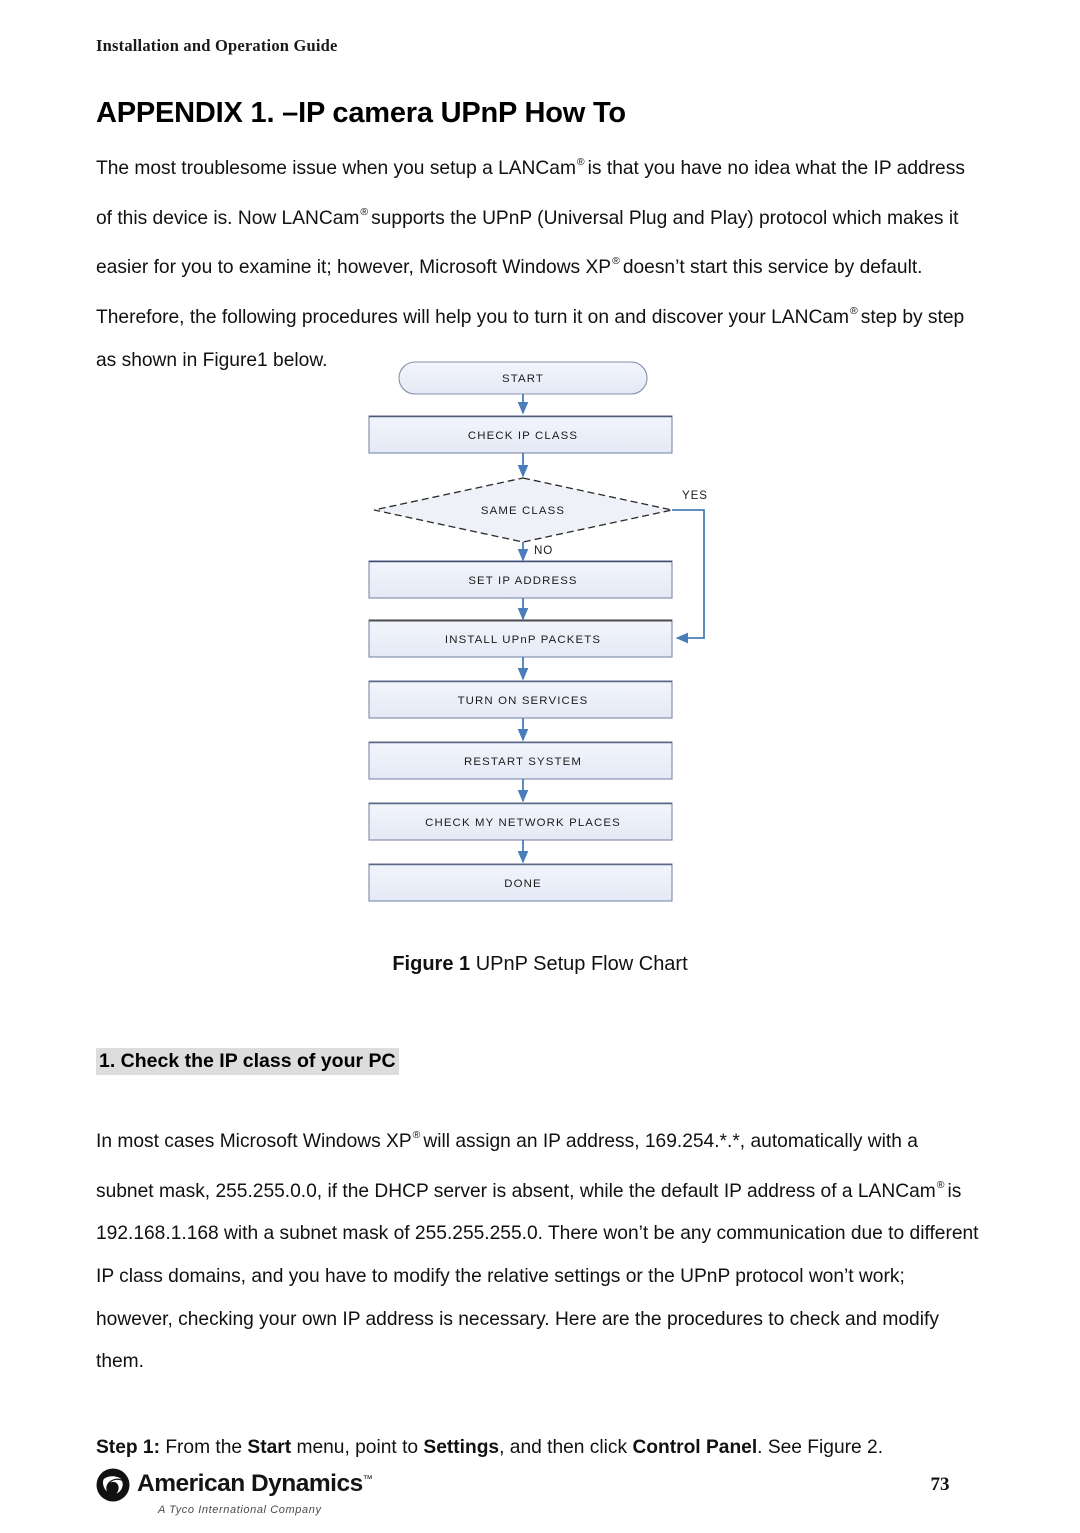 The width and height of the screenshot is (1080, 1533). What do you see at coordinates (523, 884) in the screenshot?
I see `flow-node-done-label: DONE` at bounding box center [523, 884].